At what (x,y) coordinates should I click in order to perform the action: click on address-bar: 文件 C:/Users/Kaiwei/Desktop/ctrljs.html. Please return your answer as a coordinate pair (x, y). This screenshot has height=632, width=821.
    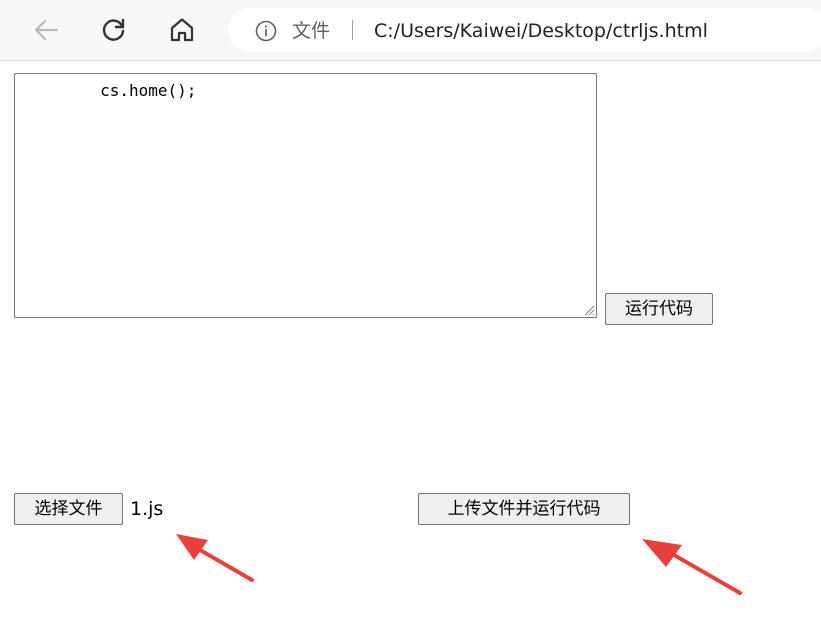
    Looking at the image, I should click on (524, 30).